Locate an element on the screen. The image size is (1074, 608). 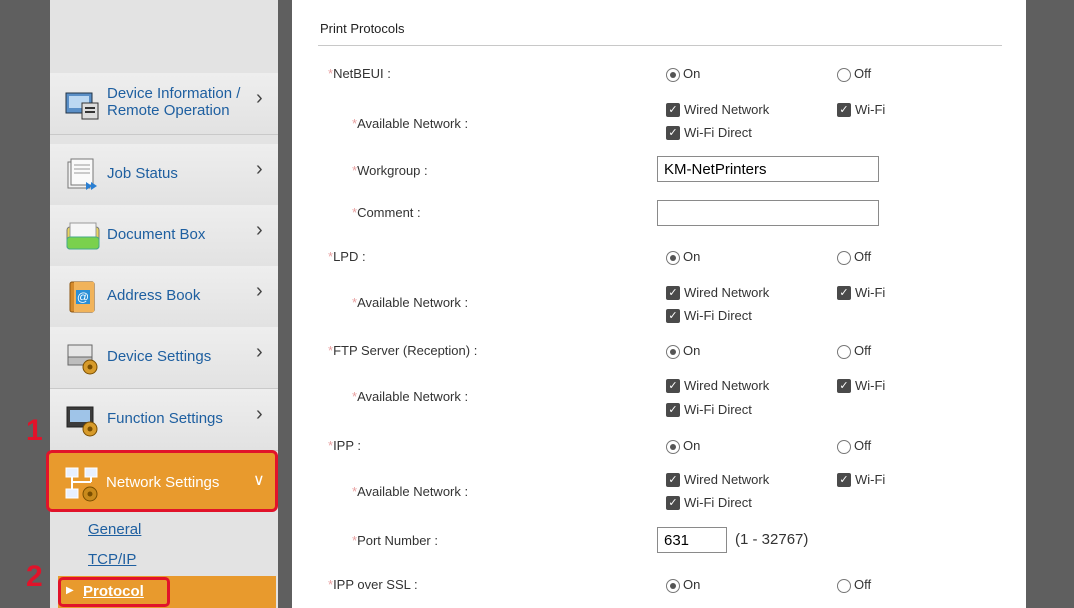
section-title: Print Protocols is located at coordinates (362, 28).